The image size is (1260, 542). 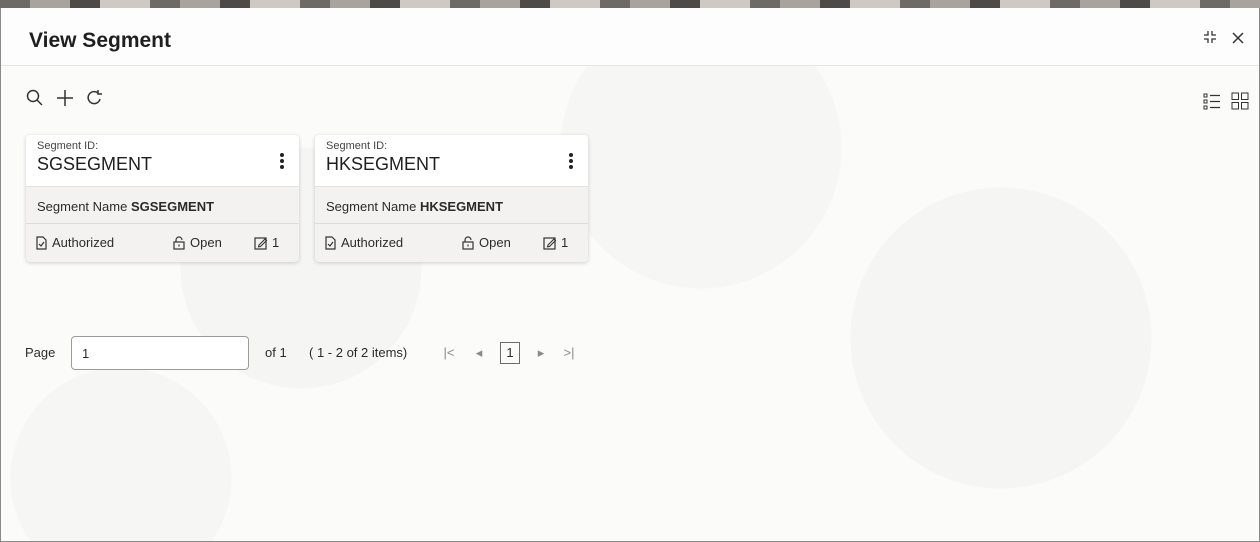 I want to click on top-decorative-strip, so click(x=630, y=4).